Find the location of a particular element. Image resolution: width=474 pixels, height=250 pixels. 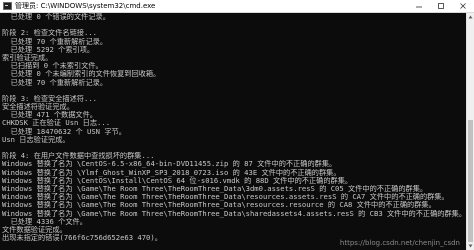

console-line: 文件数据验证完成。 is located at coordinates (34, 229).